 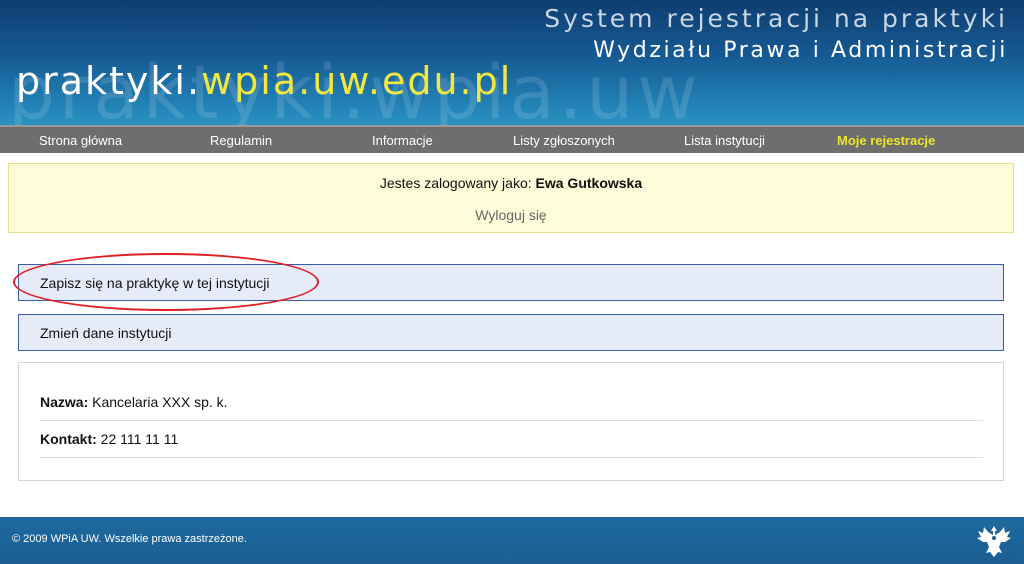 I want to click on contact-value: 22 111 11 11, so click(x=139, y=439).